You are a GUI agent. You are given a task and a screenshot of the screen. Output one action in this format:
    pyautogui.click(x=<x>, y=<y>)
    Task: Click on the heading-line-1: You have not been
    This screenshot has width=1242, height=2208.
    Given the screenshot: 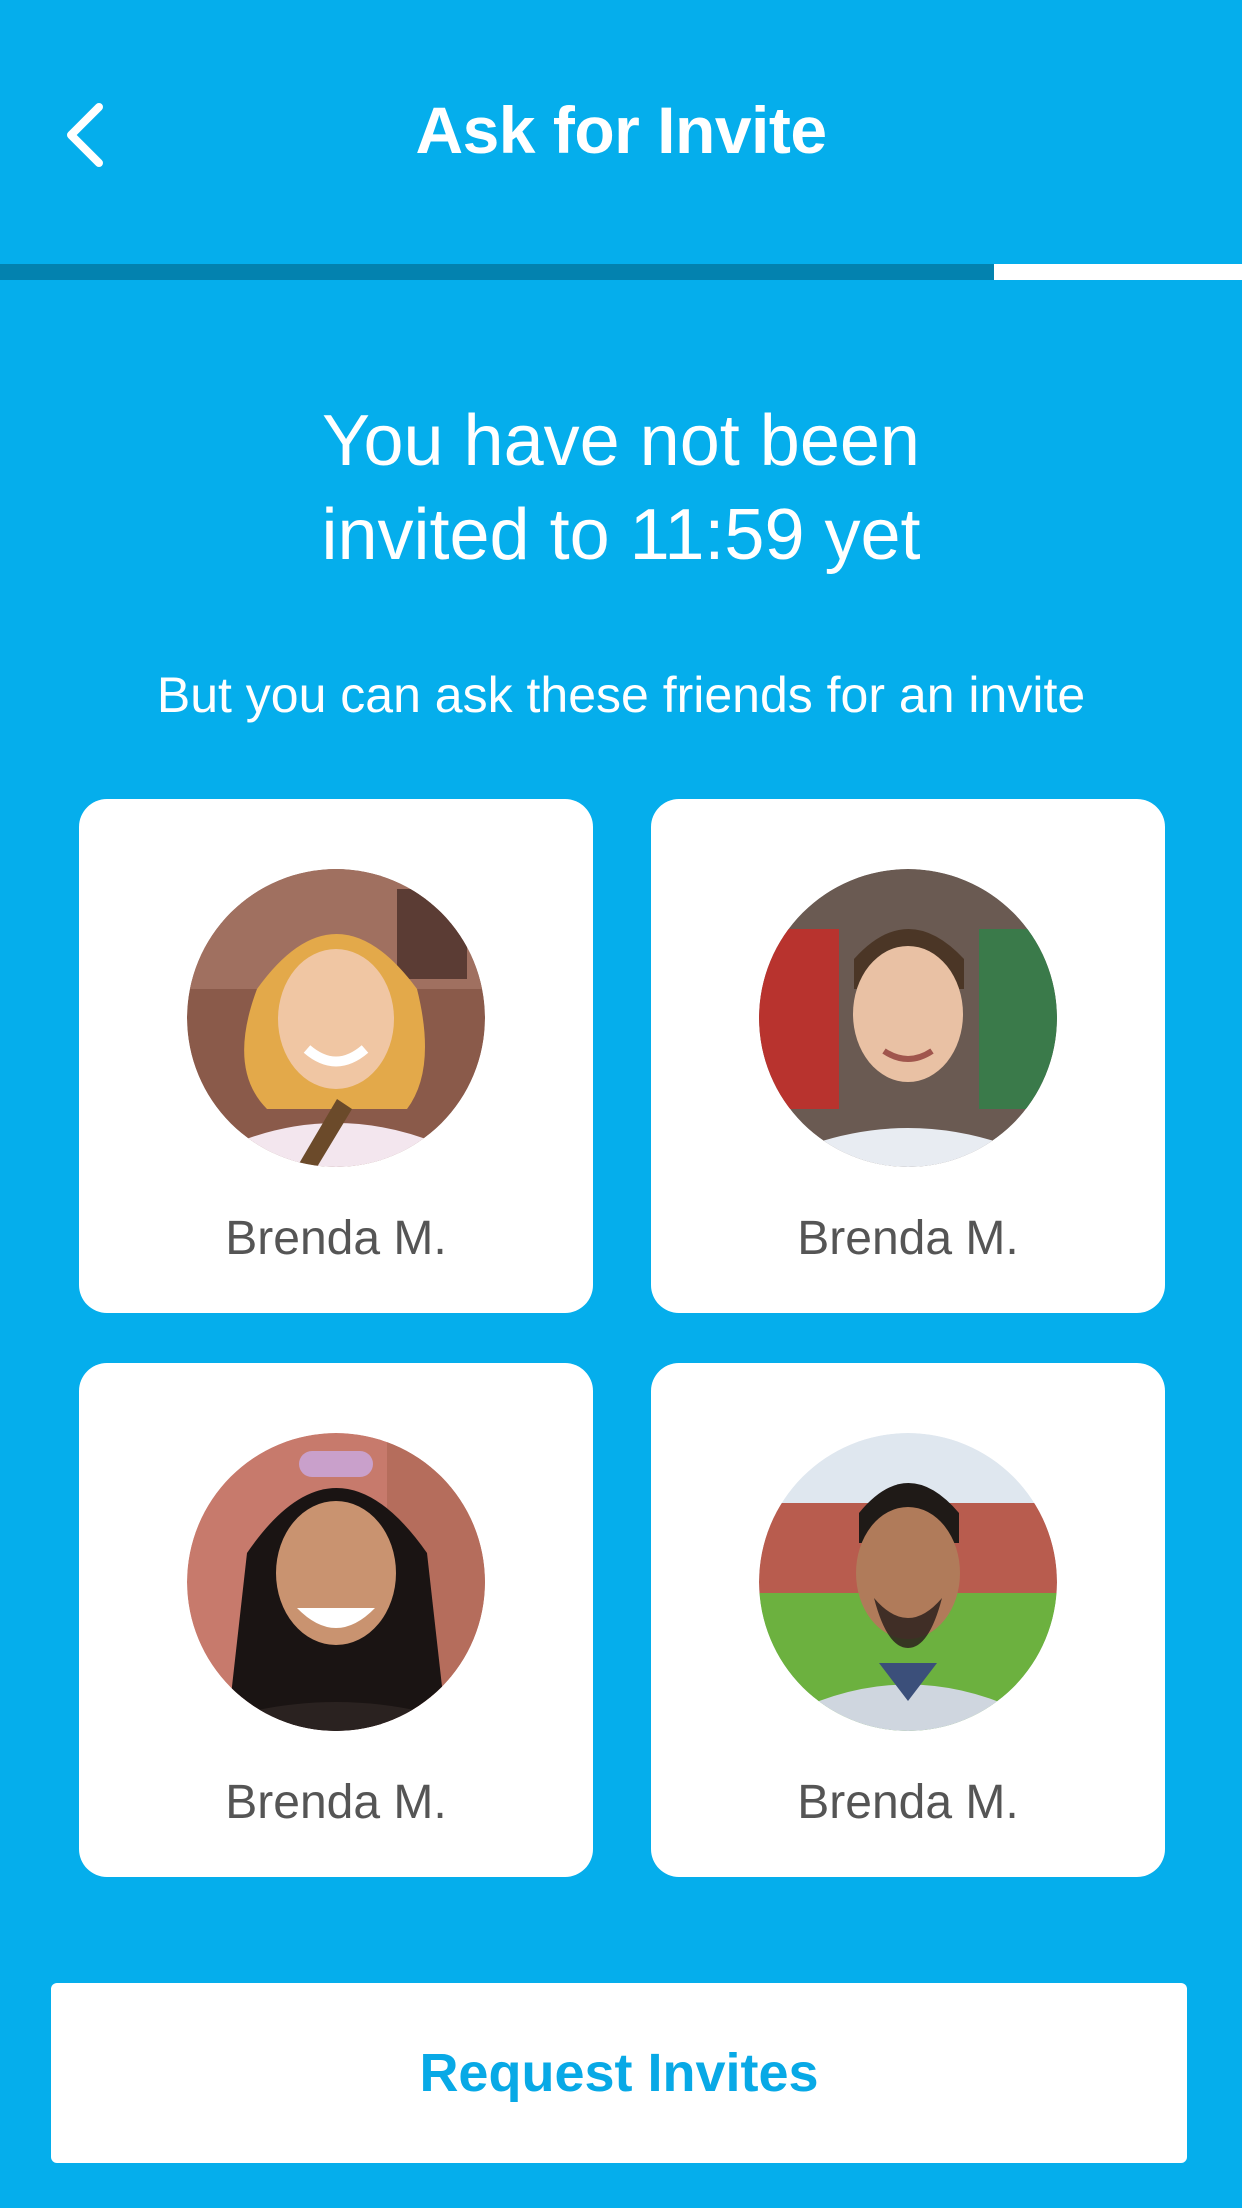 What is the action you would take?
    pyautogui.click(x=621, y=441)
    